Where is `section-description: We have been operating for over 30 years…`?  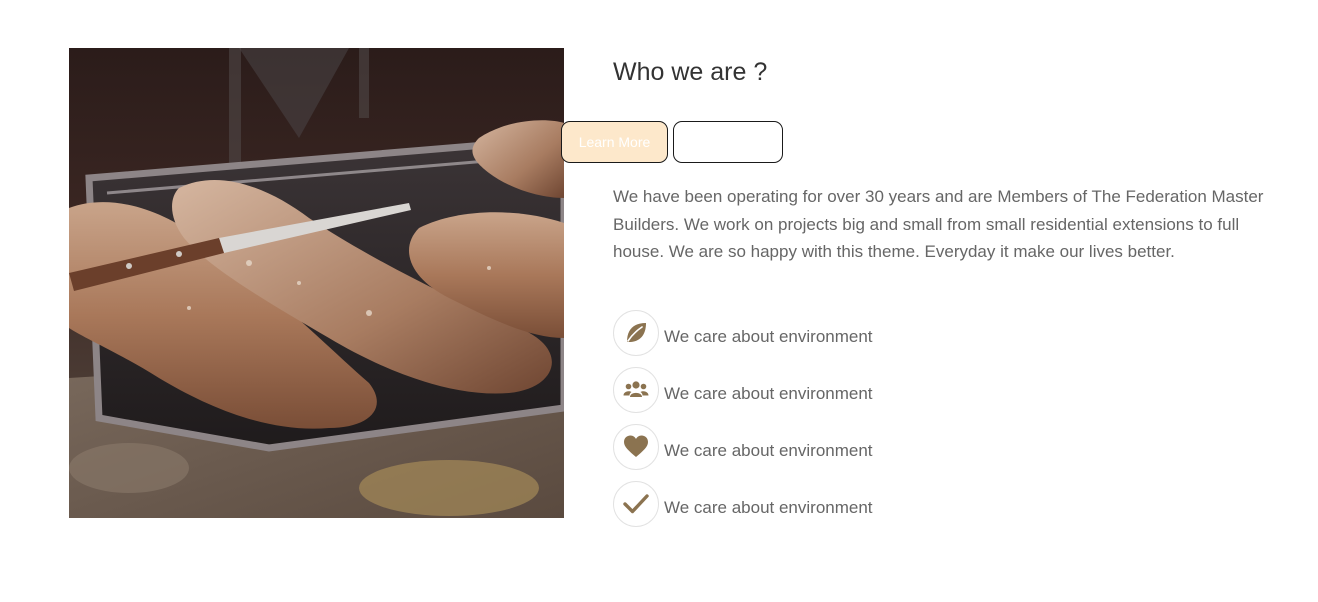
section-description: We have been operating for over 30 years… is located at coordinates (938, 224).